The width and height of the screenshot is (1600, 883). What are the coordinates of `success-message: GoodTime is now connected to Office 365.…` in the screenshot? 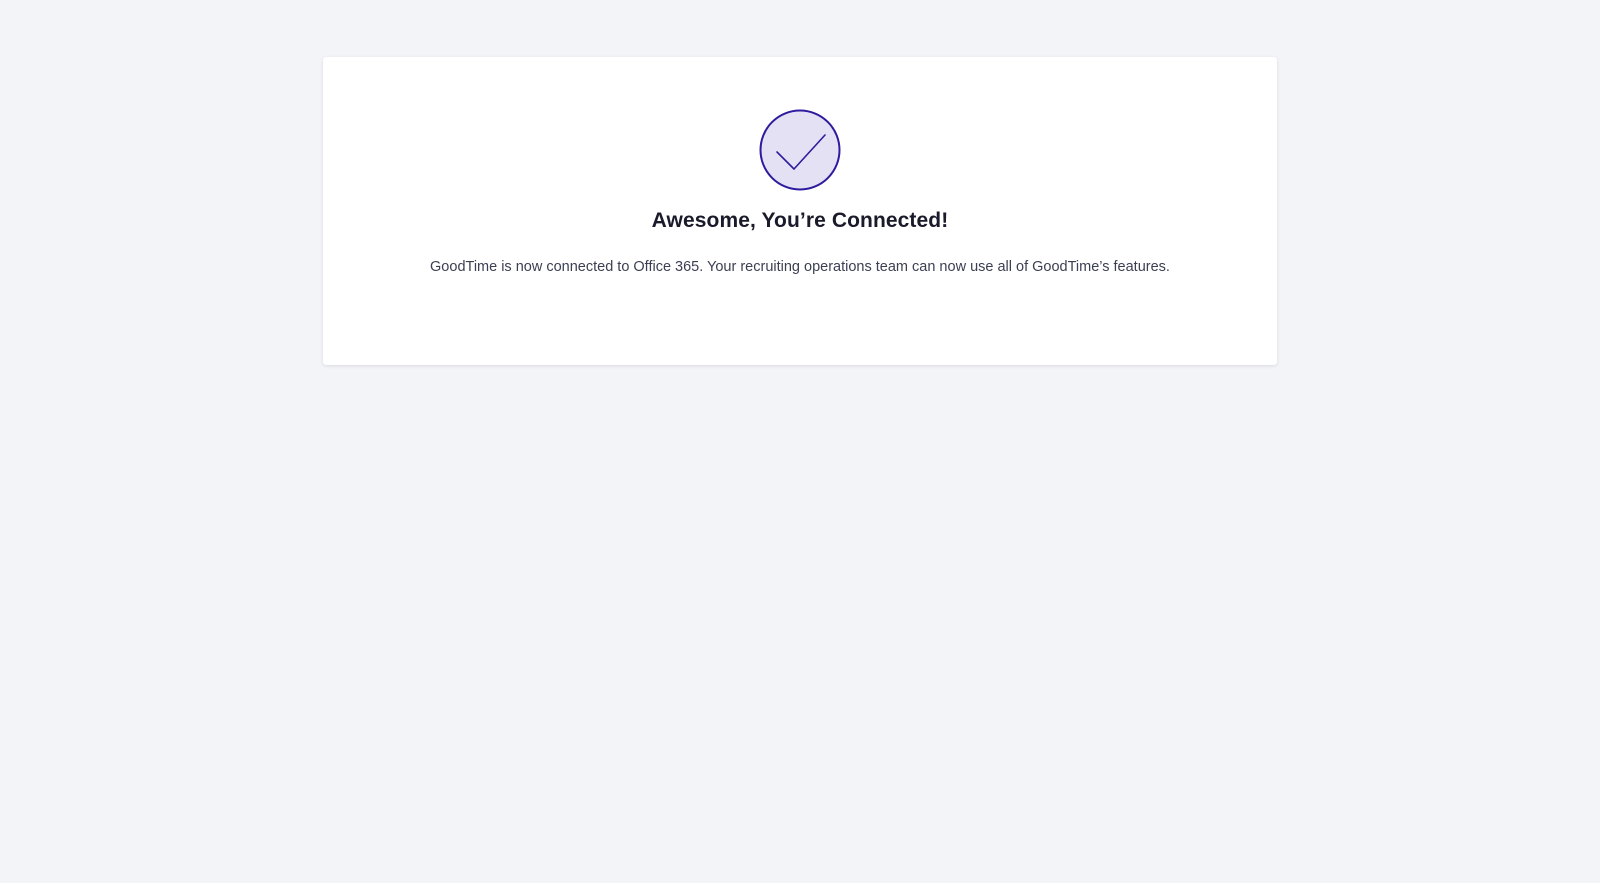 It's located at (800, 267).